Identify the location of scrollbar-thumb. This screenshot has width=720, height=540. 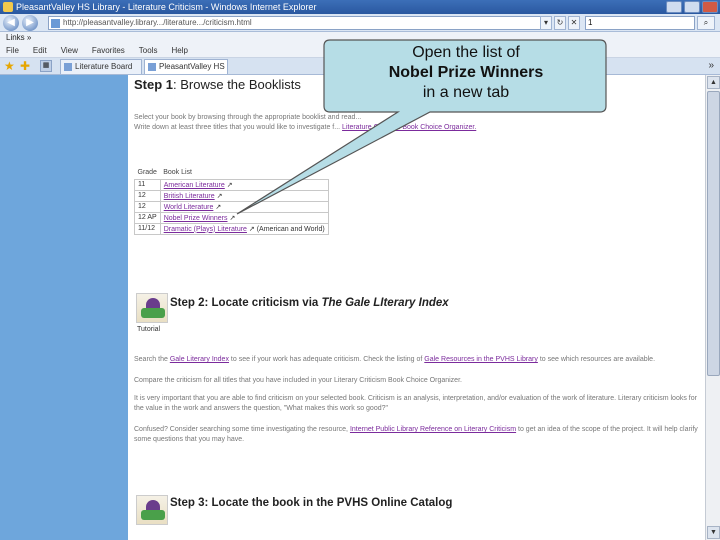
(713, 233).